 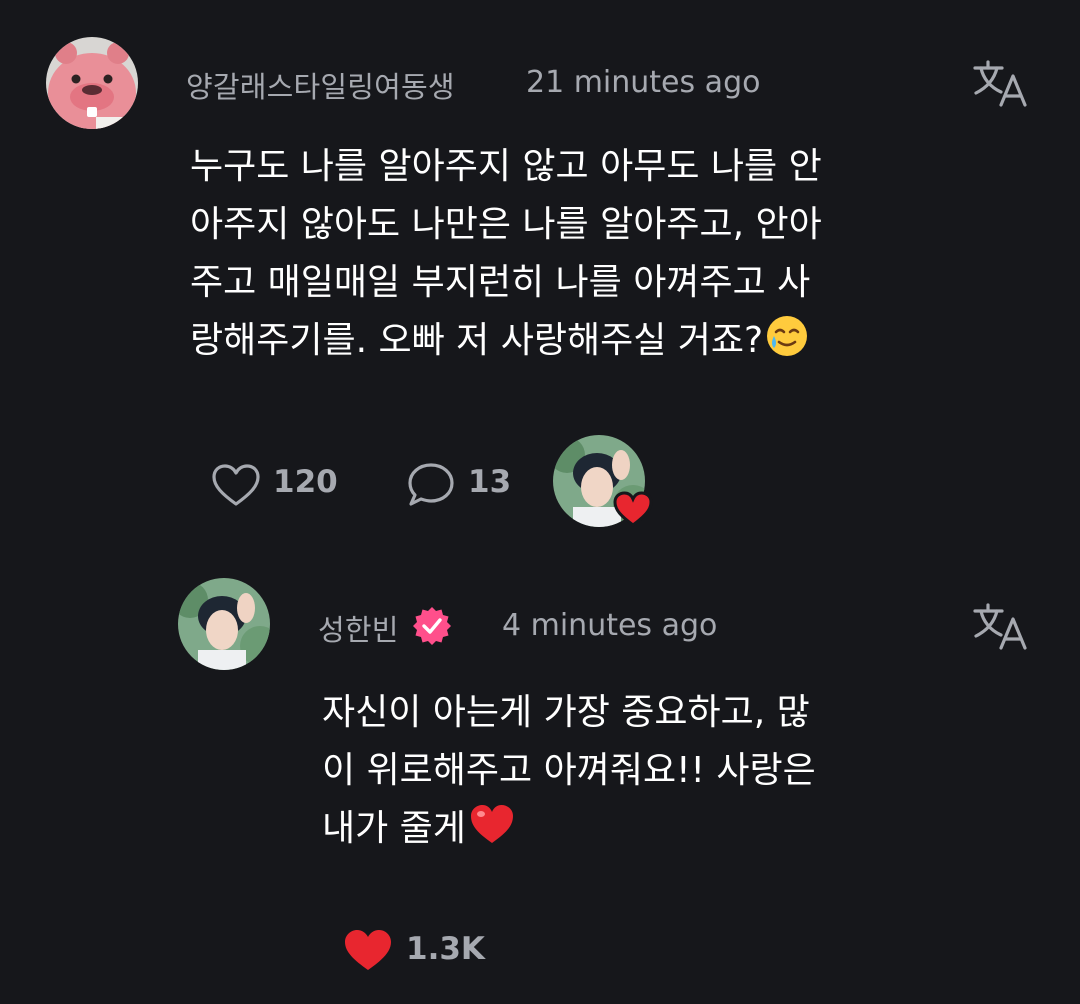 What do you see at coordinates (358, 628) in the screenshot?
I see `reply-author-username: 성한빈` at bounding box center [358, 628].